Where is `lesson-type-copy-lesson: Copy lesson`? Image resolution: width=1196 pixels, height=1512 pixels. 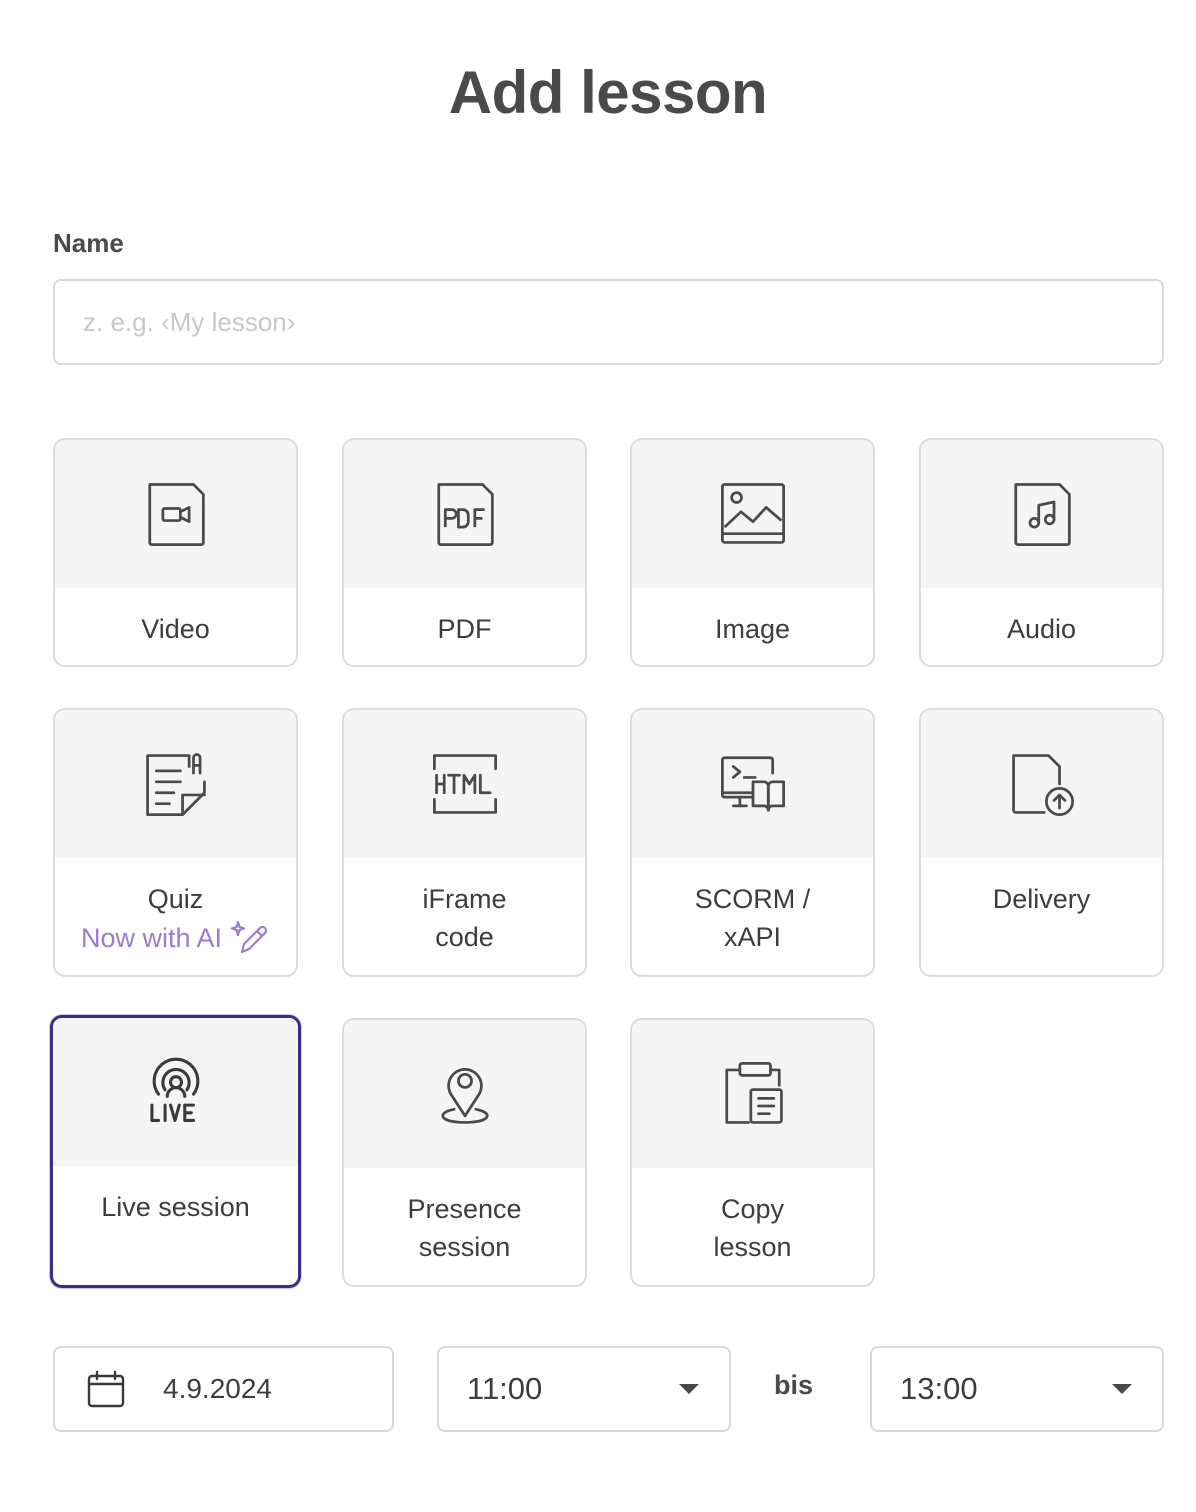 lesson-type-copy-lesson: Copy lesson is located at coordinates (752, 1152).